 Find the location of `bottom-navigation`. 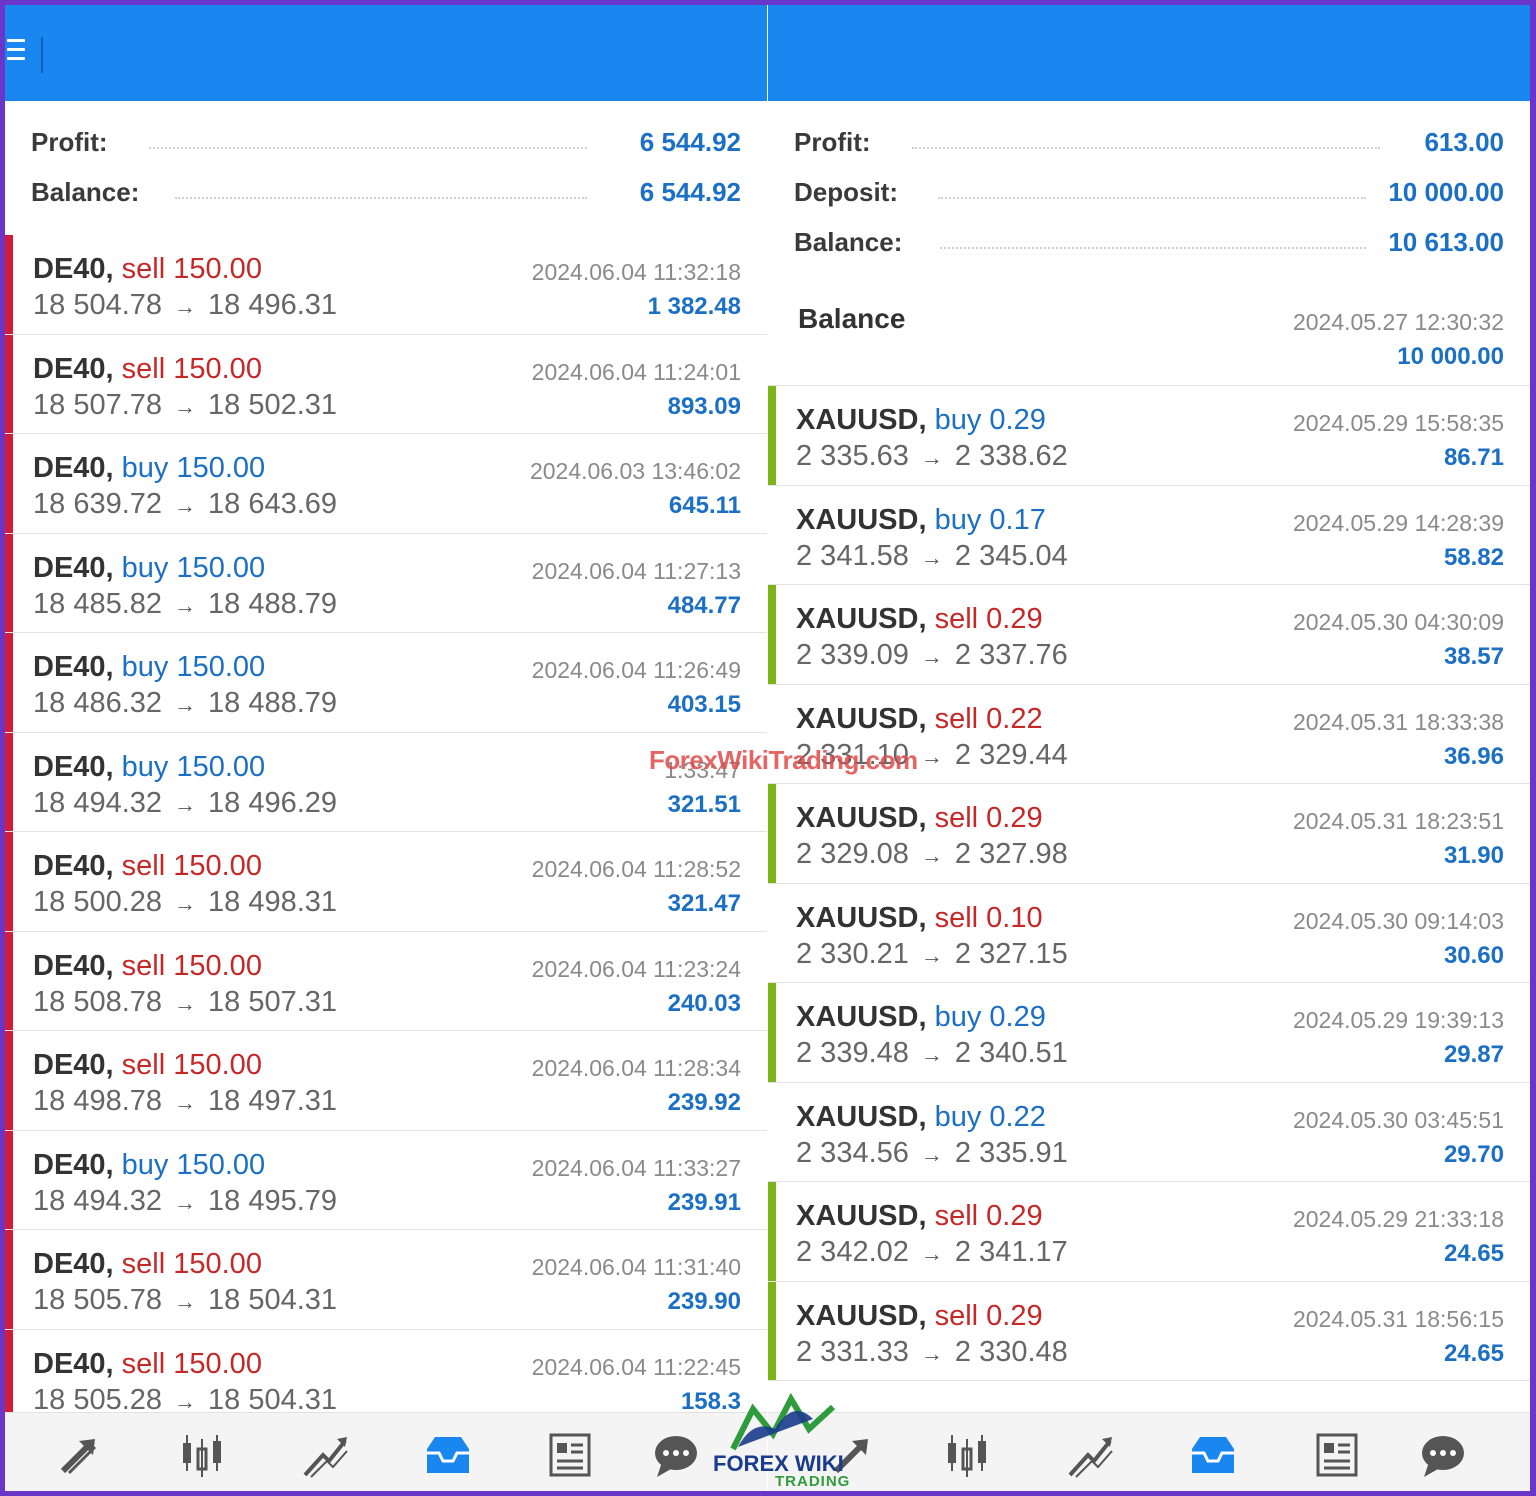

bottom-navigation is located at coordinates (1149, 1451).